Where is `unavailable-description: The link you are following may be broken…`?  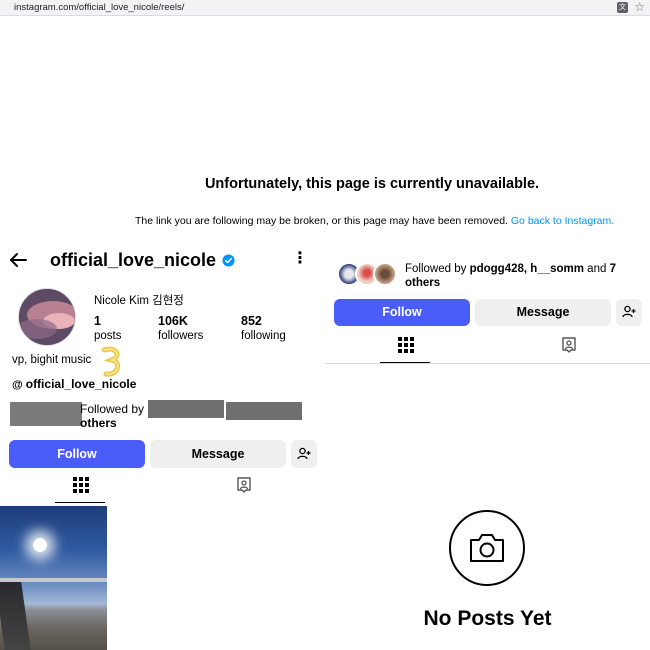 unavailable-description: The link you are following may be broken… is located at coordinates (374, 221).